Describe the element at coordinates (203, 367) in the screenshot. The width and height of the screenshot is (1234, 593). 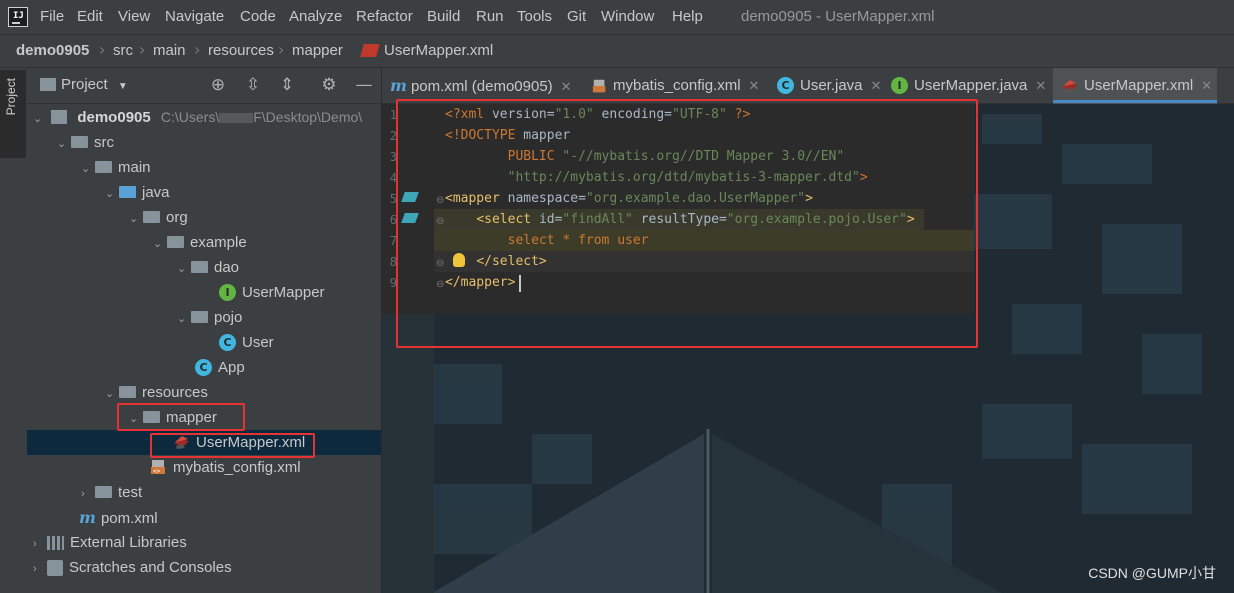
I see `runnable-class-icon: C` at that location.